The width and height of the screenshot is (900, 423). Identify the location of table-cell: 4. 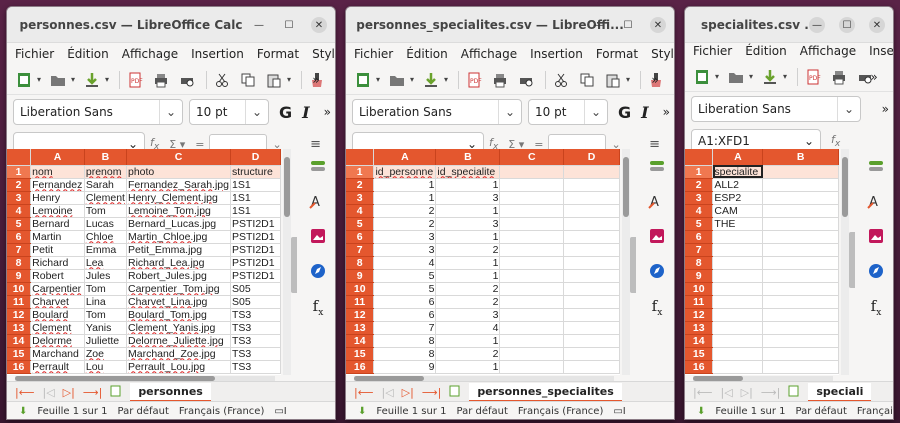
(405, 263).